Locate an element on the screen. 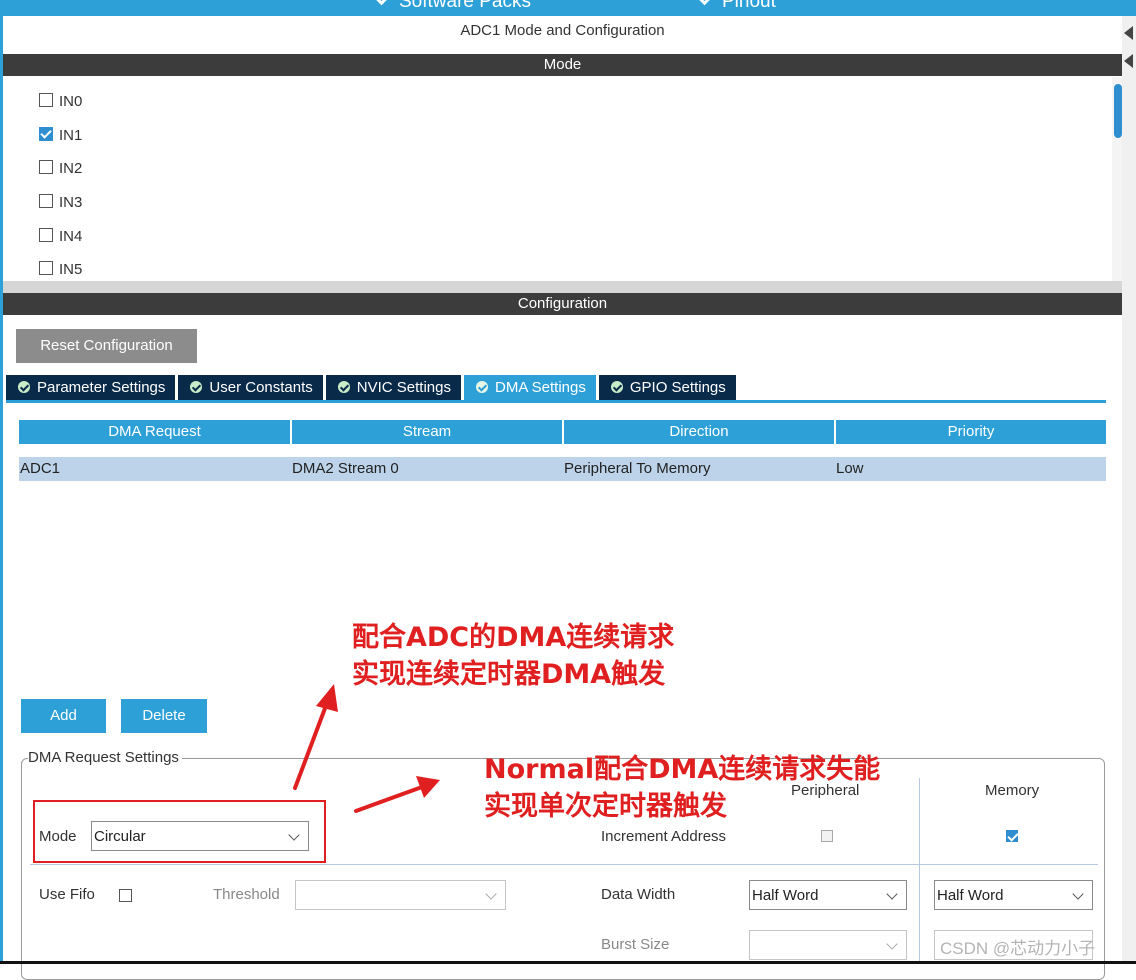  annotation-arrows is located at coordinates (366, 748).